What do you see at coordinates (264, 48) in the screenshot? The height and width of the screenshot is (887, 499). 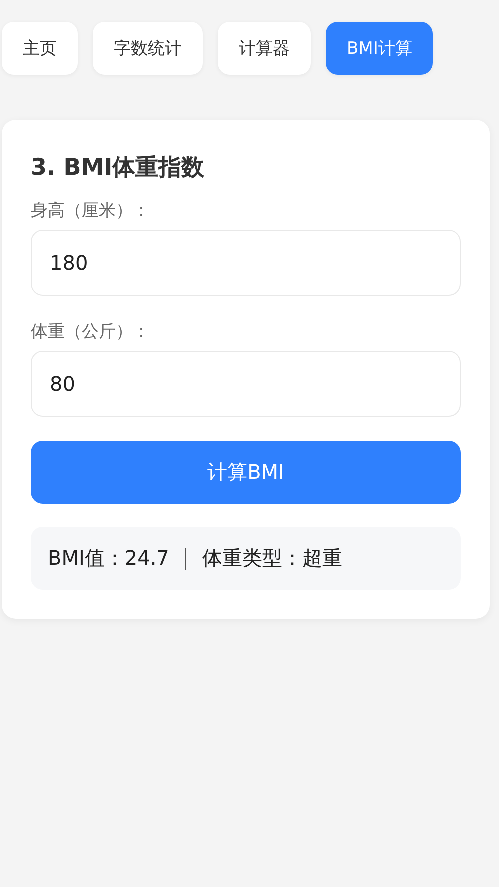 I see `tab: 计算器` at bounding box center [264, 48].